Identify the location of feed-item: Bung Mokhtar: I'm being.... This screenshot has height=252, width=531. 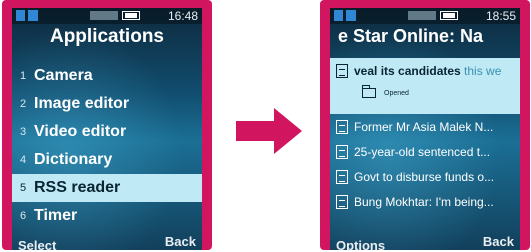
(425, 201).